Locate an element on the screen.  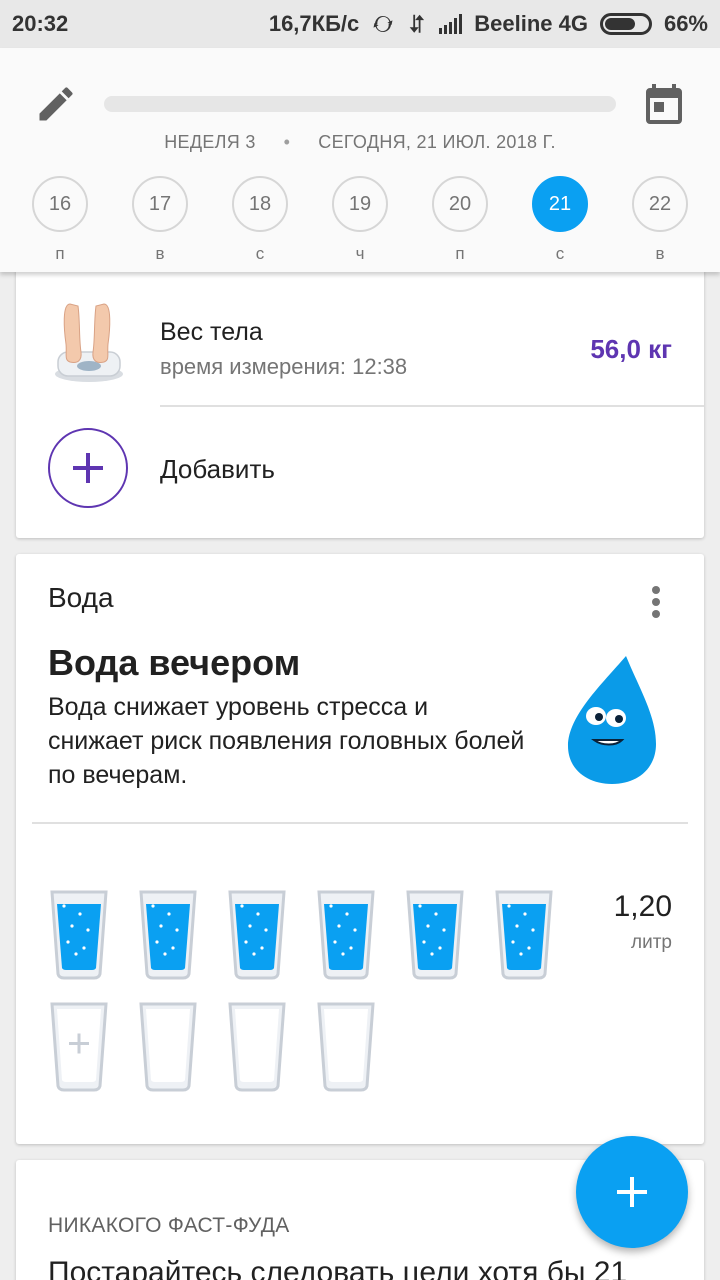
add-fab-button is located at coordinates (632, 1192).